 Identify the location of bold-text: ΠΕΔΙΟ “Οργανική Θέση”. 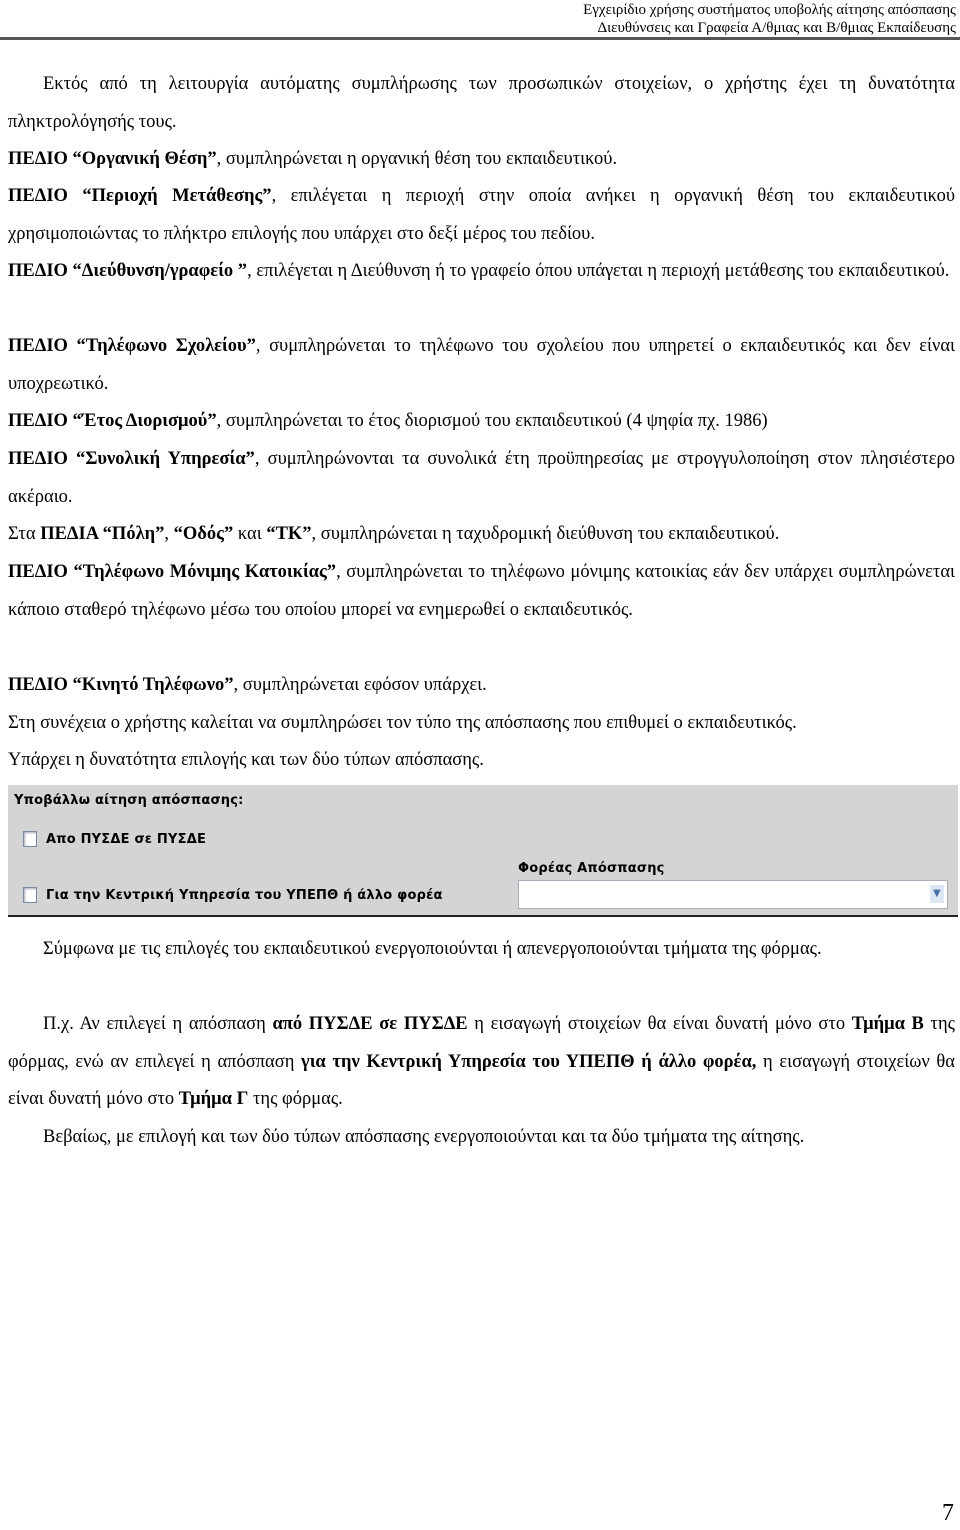
(112, 159).